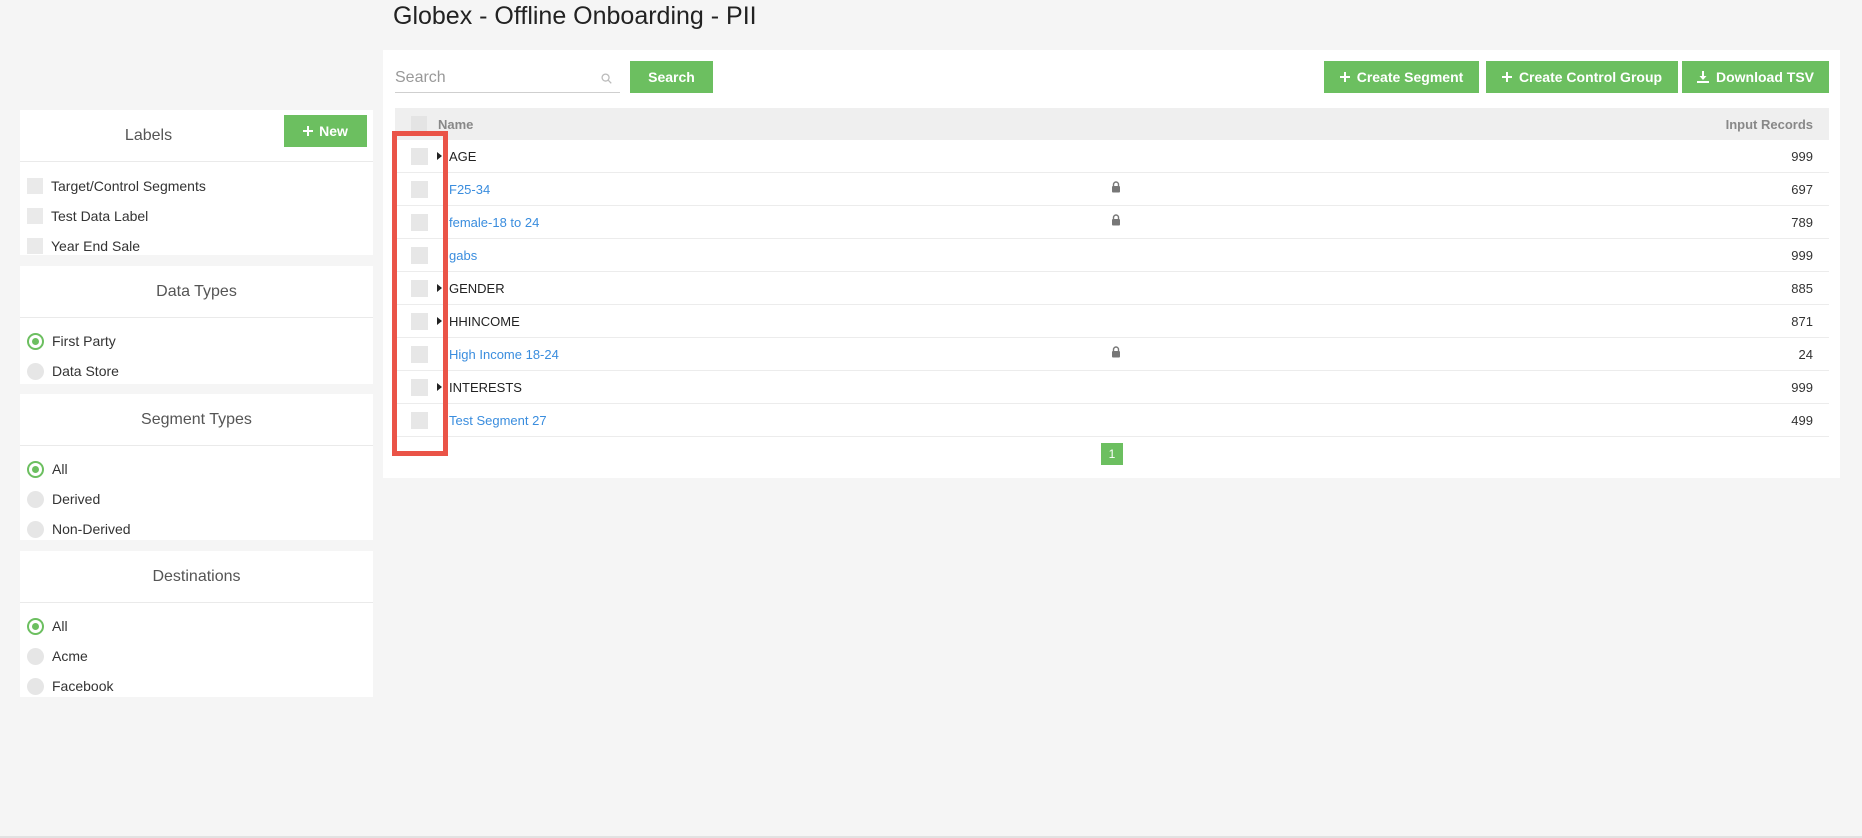 The image size is (1862, 838). I want to click on new-label-button: New, so click(325, 131).